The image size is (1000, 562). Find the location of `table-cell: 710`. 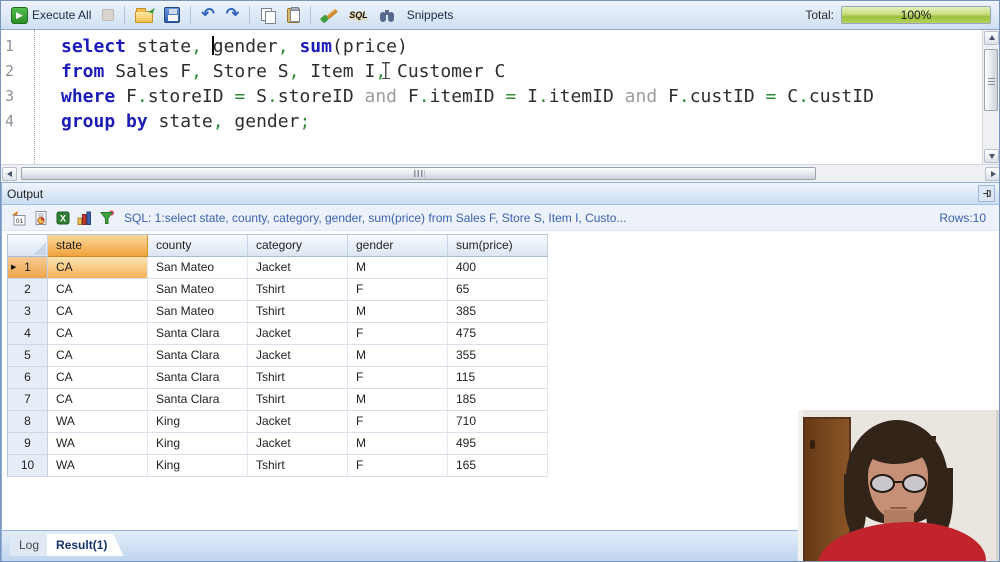

table-cell: 710 is located at coordinates (498, 422).